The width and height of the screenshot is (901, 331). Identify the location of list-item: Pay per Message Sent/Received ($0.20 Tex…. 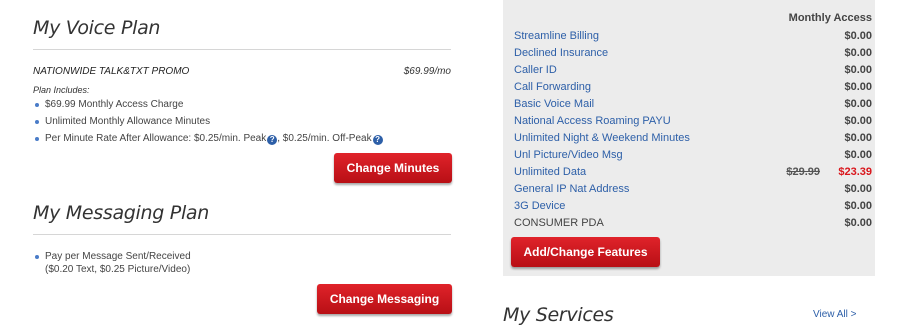
(112, 263).